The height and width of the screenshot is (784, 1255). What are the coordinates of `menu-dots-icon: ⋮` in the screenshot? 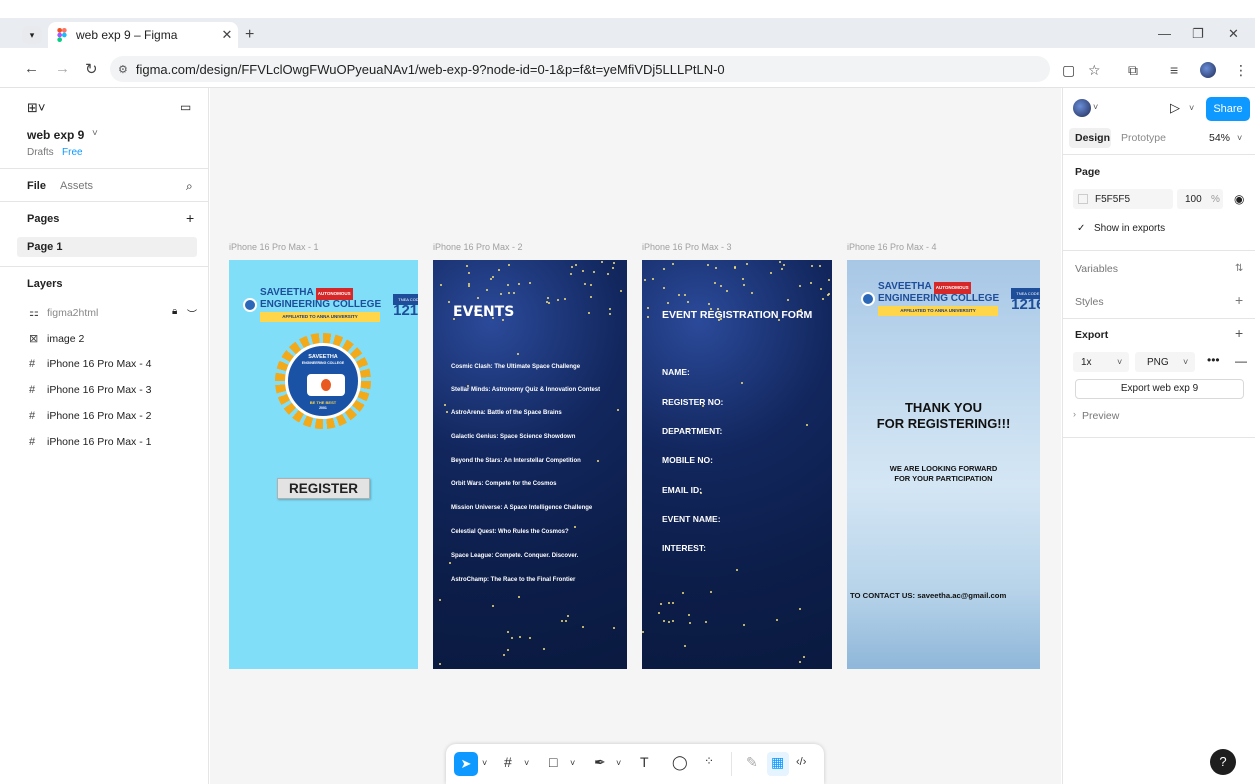 It's located at (1241, 70).